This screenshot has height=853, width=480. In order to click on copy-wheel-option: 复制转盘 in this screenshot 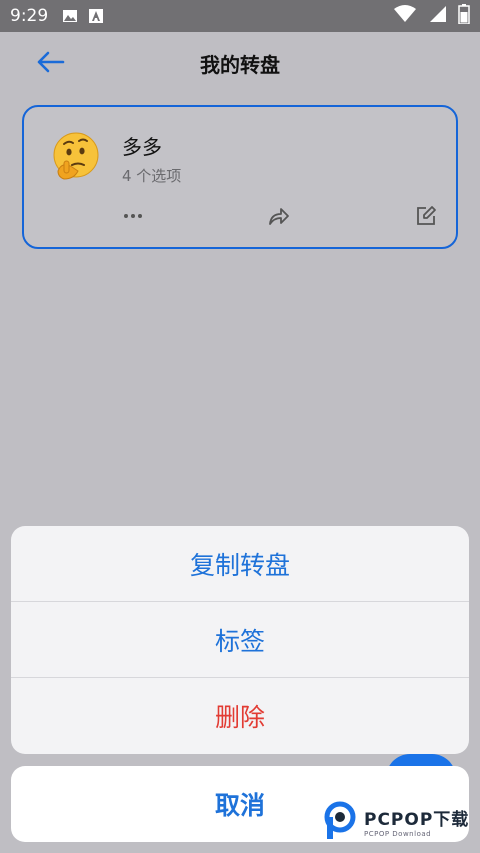, I will do `click(240, 564)`.